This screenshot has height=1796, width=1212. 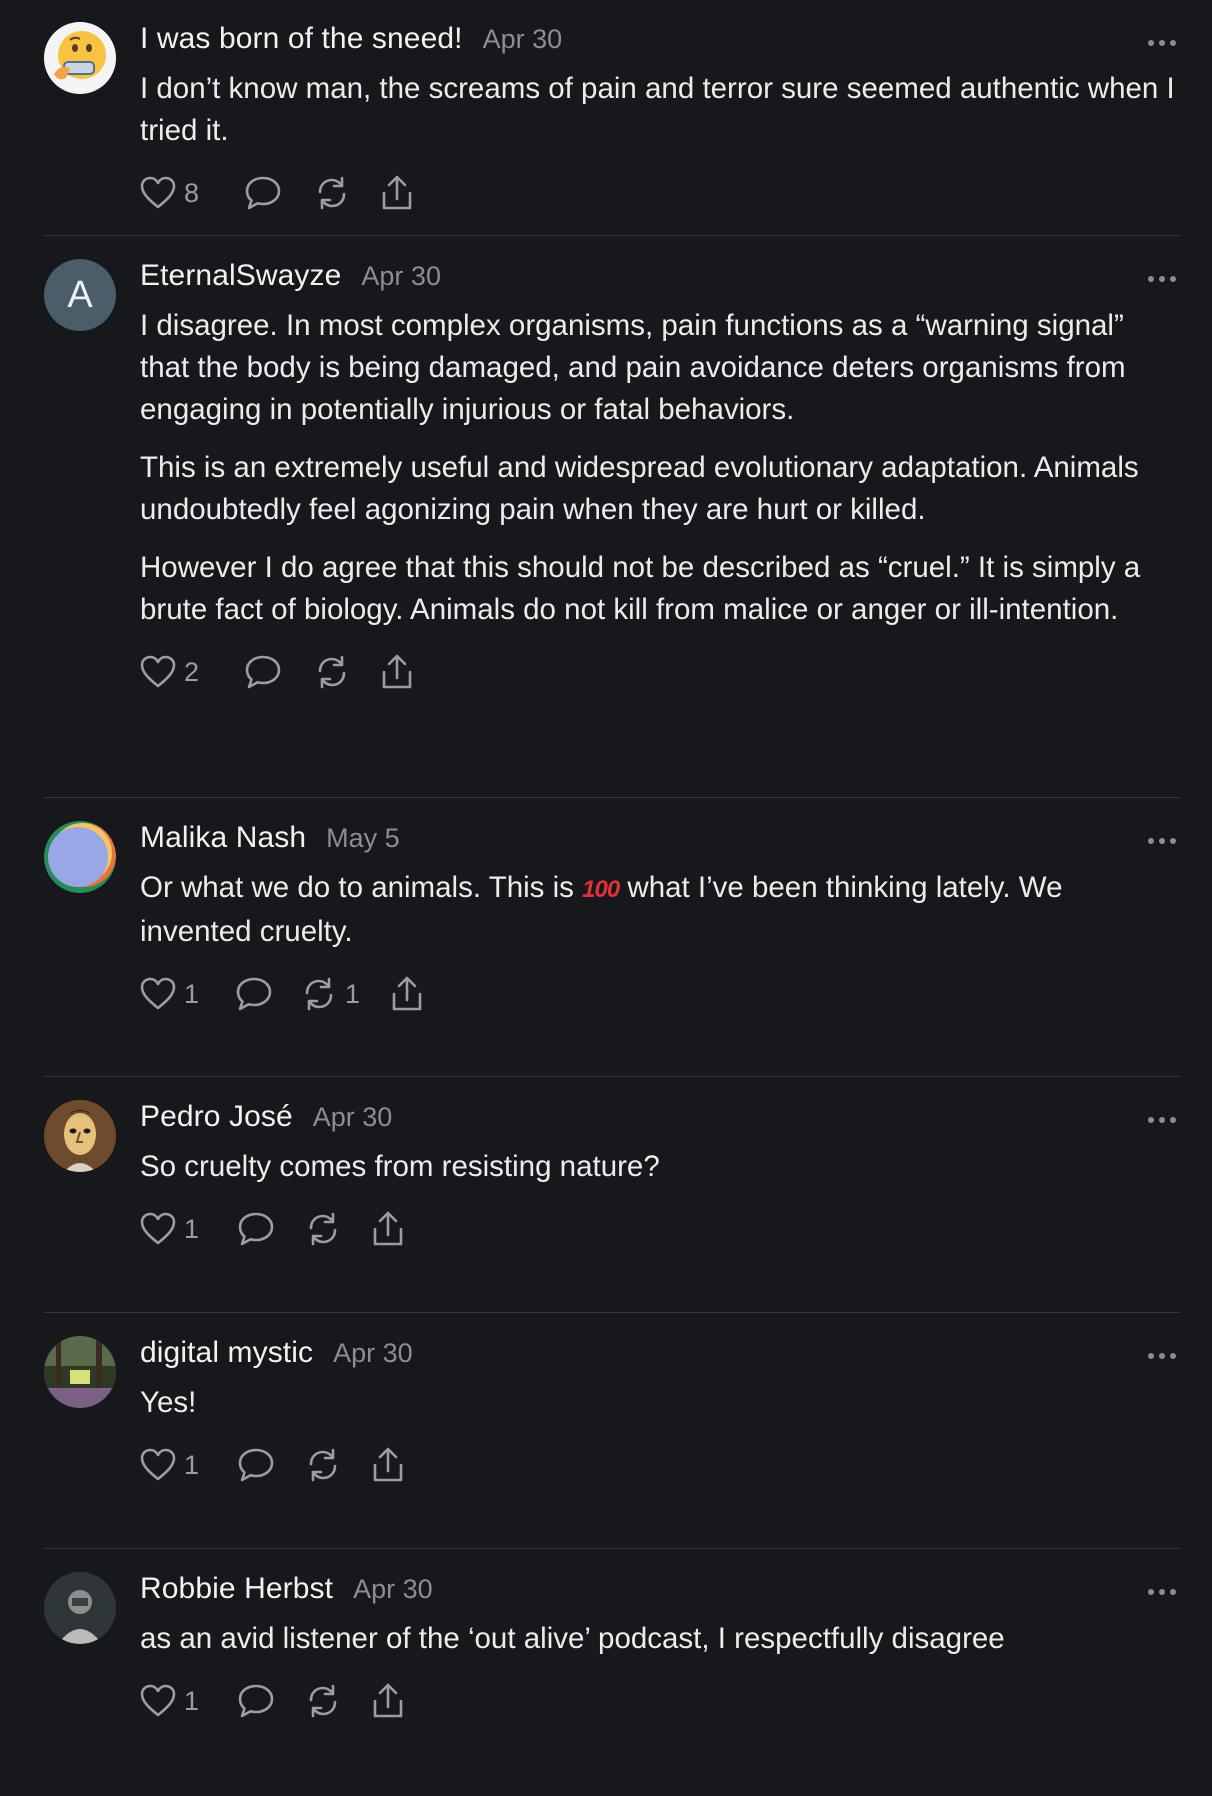 I want to click on author-name: I was born of the sneed!, so click(x=301, y=39).